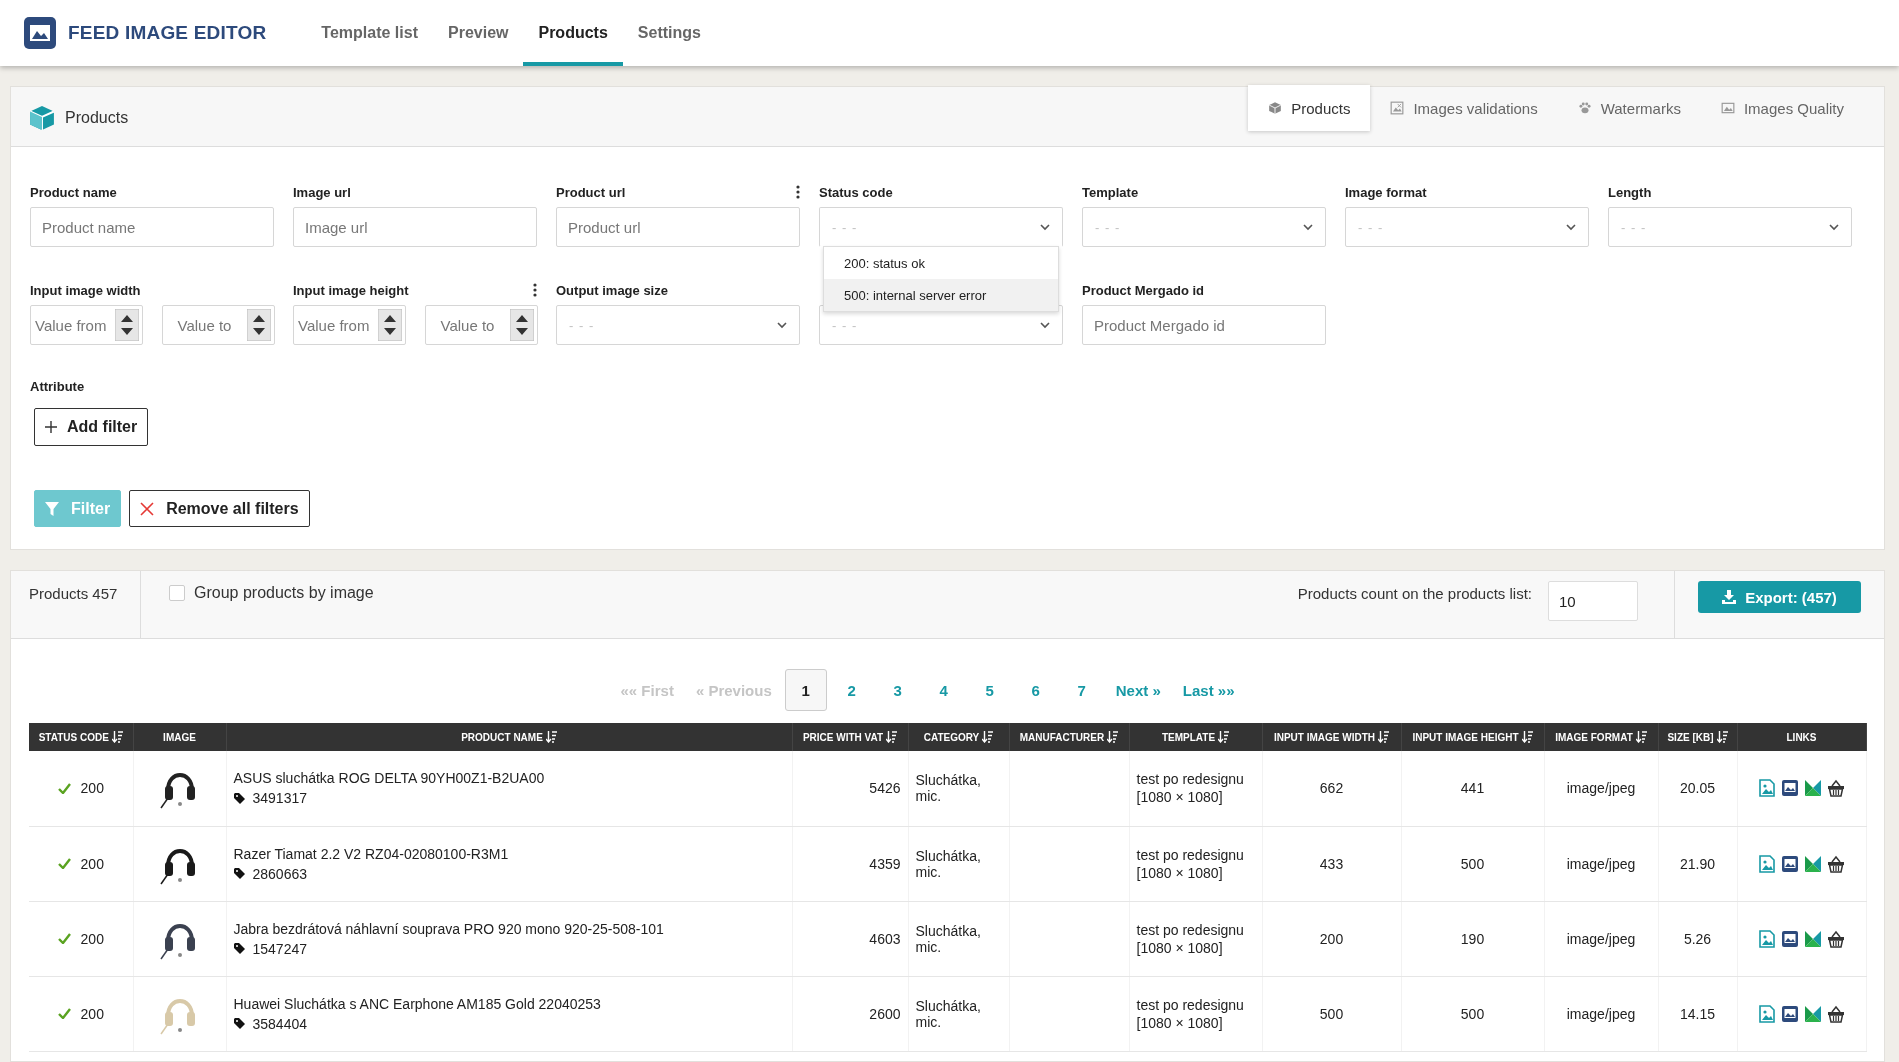 Image resolution: width=1899 pixels, height=1062 pixels. Describe the element at coordinates (573, 33) in the screenshot. I see `nav-tab: Products` at that location.